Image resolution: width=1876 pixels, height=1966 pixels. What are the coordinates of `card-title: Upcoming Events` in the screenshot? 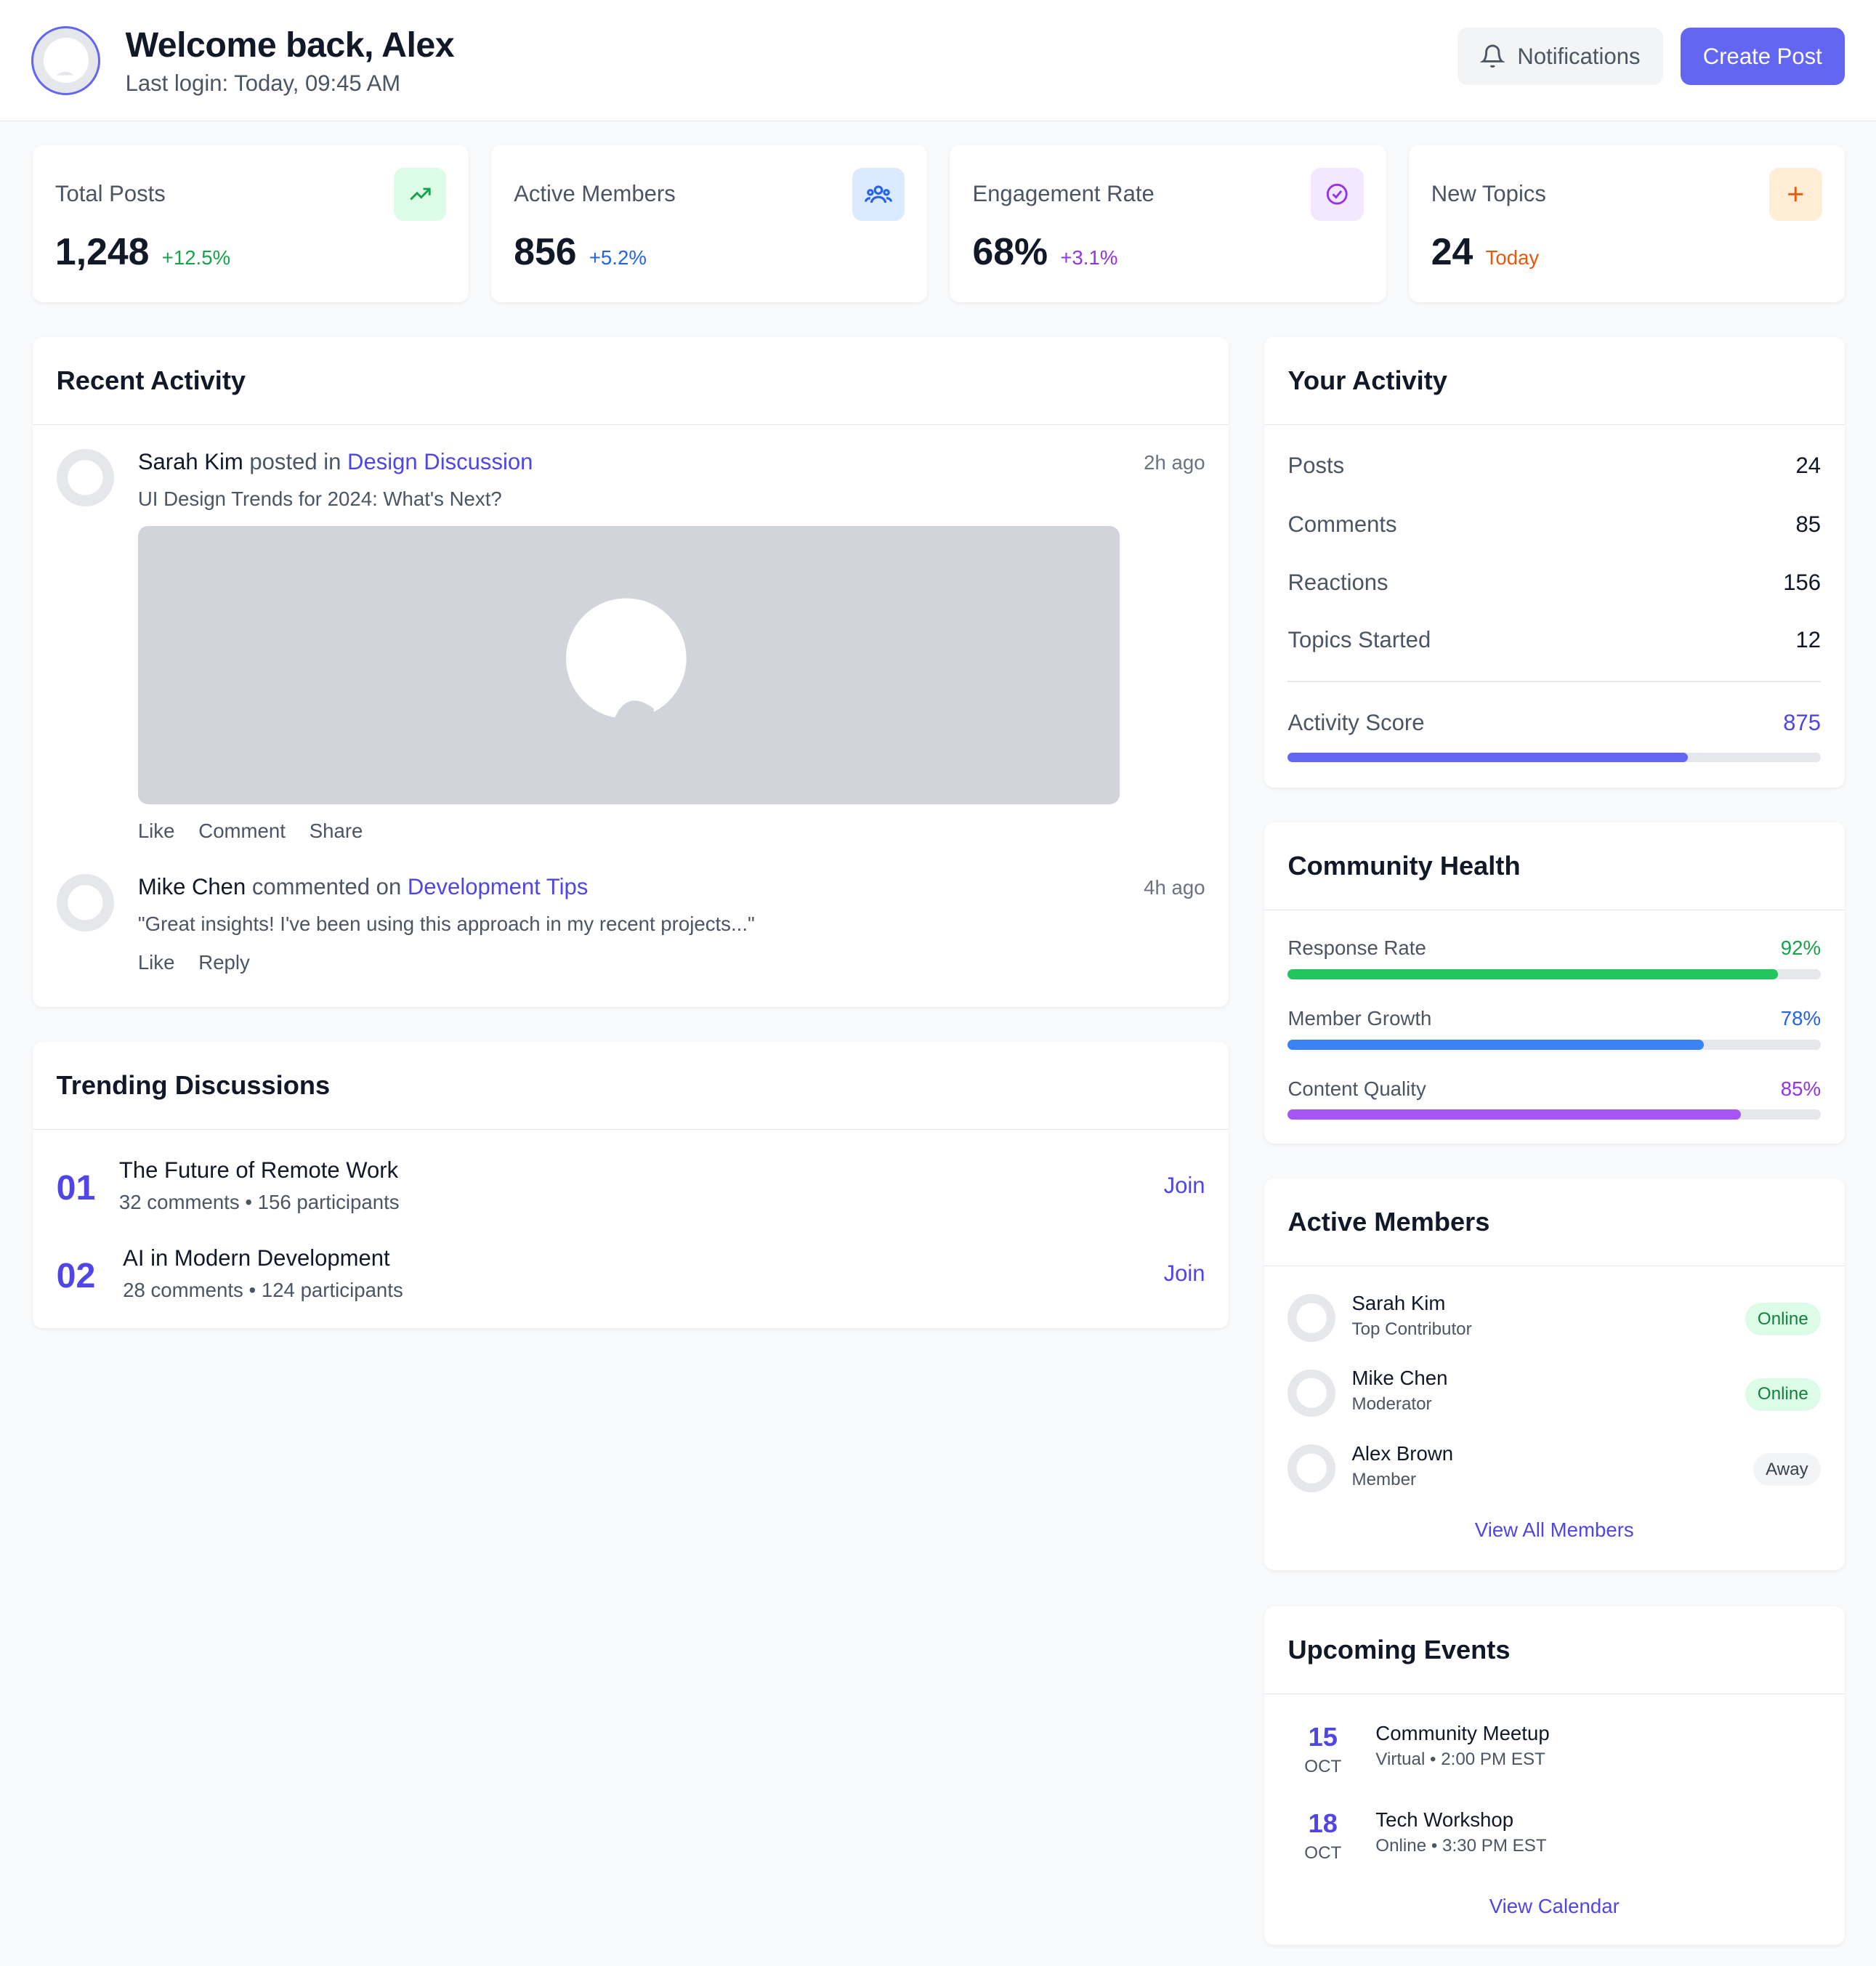 It's located at (1554, 1650).